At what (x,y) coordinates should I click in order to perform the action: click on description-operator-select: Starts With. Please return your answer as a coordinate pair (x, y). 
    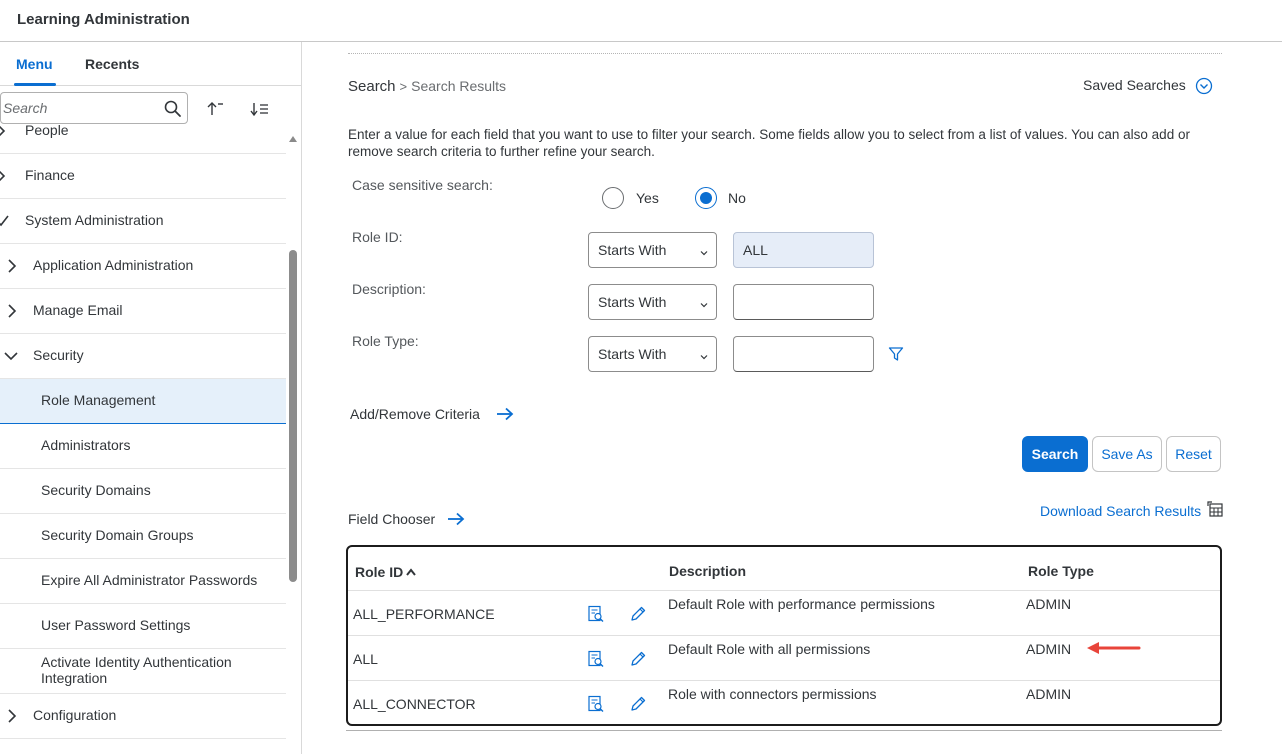
    Looking at the image, I should click on (652, 302).